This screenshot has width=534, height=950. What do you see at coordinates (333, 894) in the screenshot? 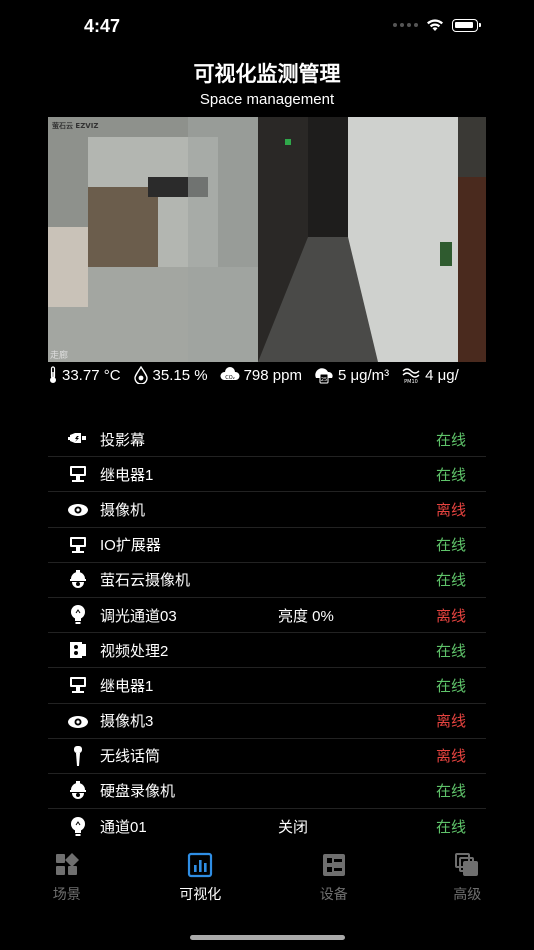
I see `tab-label: 设备` at bounding box center [333, 894].